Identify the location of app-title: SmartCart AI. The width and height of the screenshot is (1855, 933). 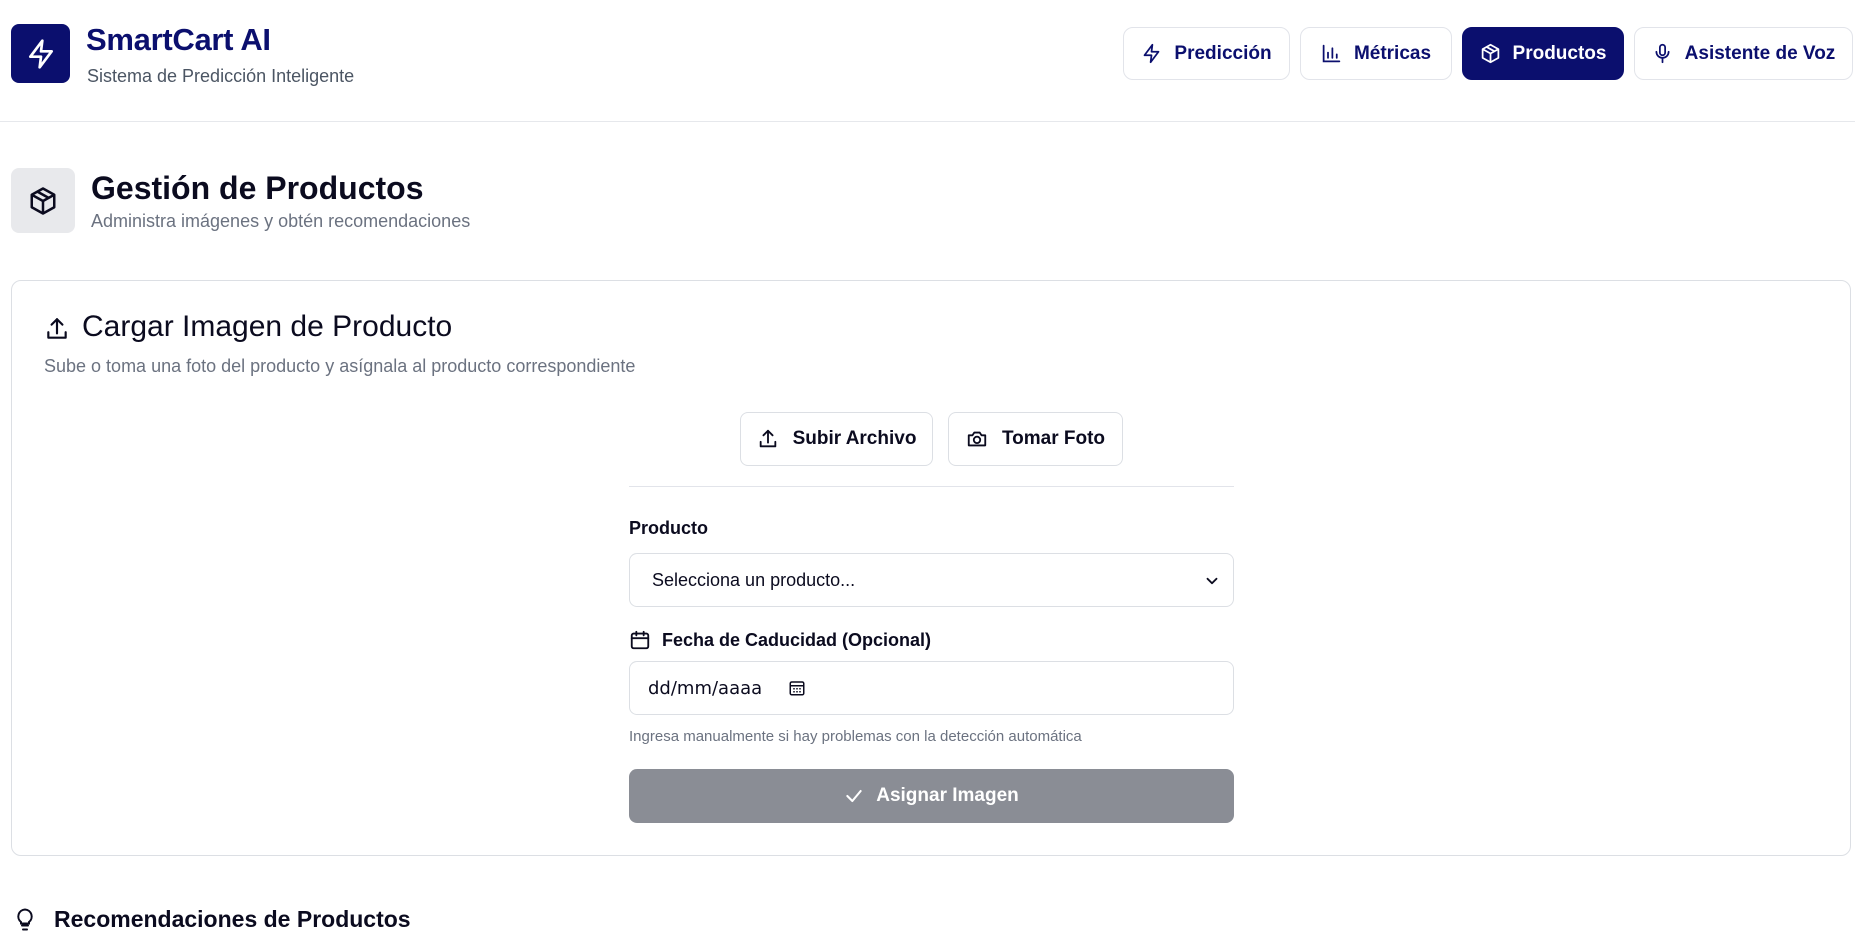
(178, 39).